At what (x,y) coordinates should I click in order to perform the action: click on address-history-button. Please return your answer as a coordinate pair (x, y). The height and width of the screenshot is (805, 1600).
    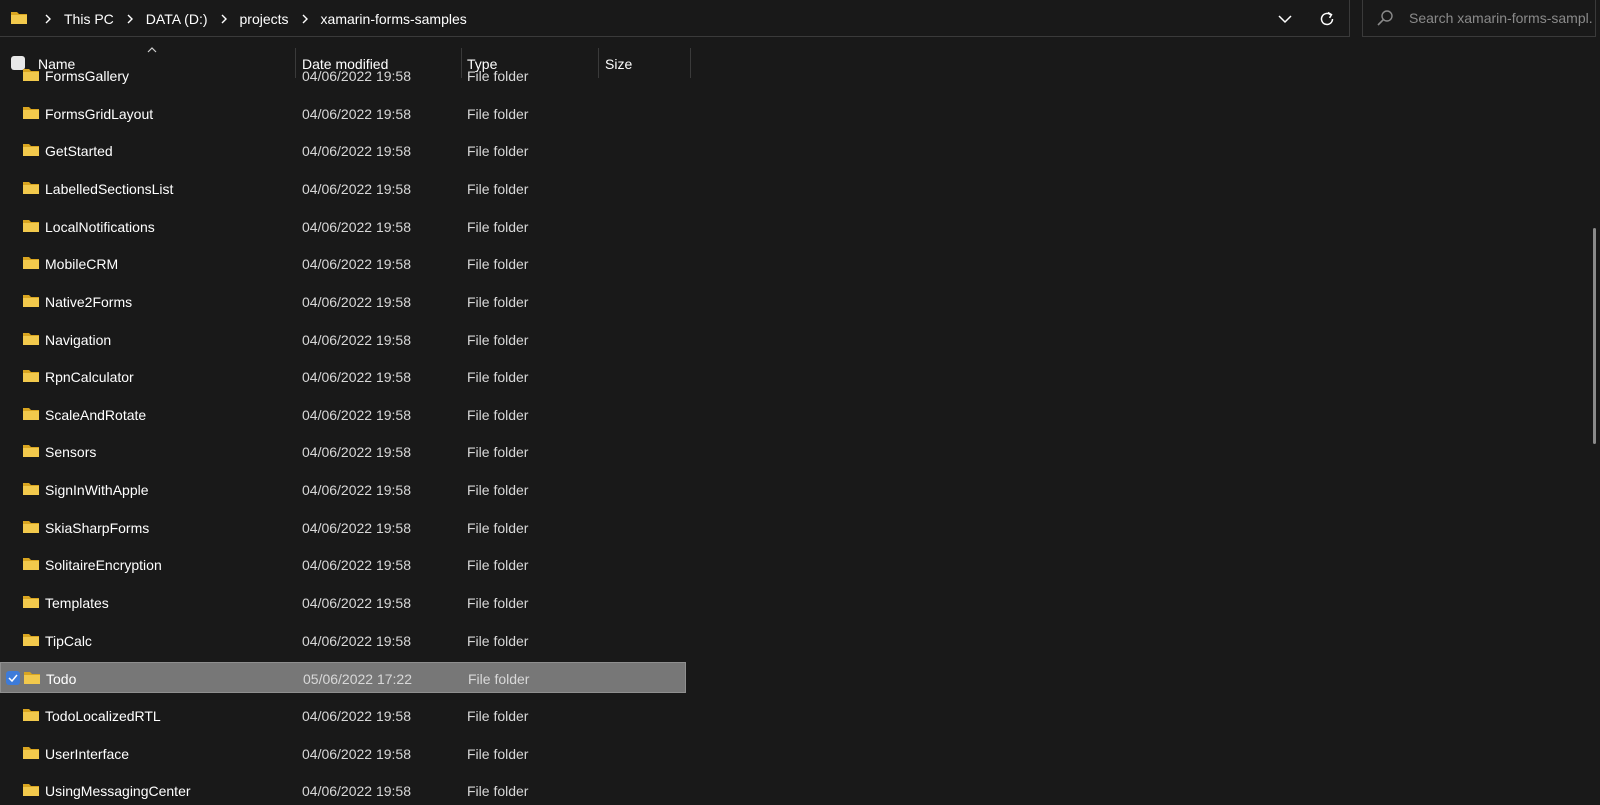
    Looking at the image, I should click on (1285, 19).